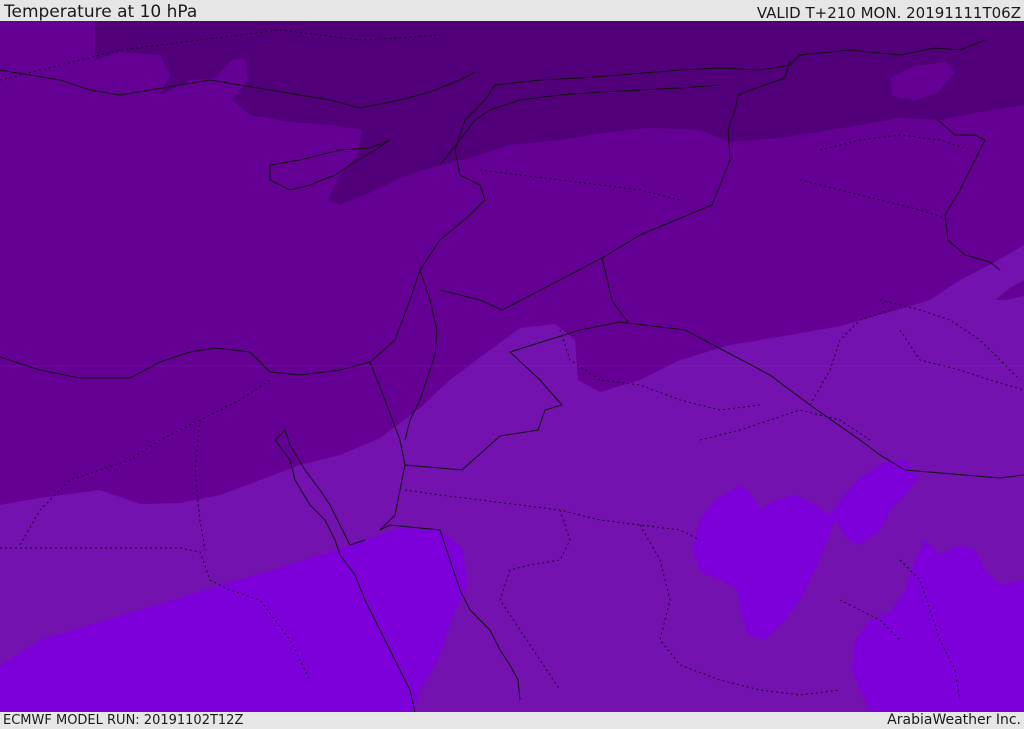 This screenshot has width=1024, height=729. Describe the element at coordinates (123, 720) in the screenshot. I see `model-run-label: ECMWF MODEL RUN: 20191102T12Z` at that location.